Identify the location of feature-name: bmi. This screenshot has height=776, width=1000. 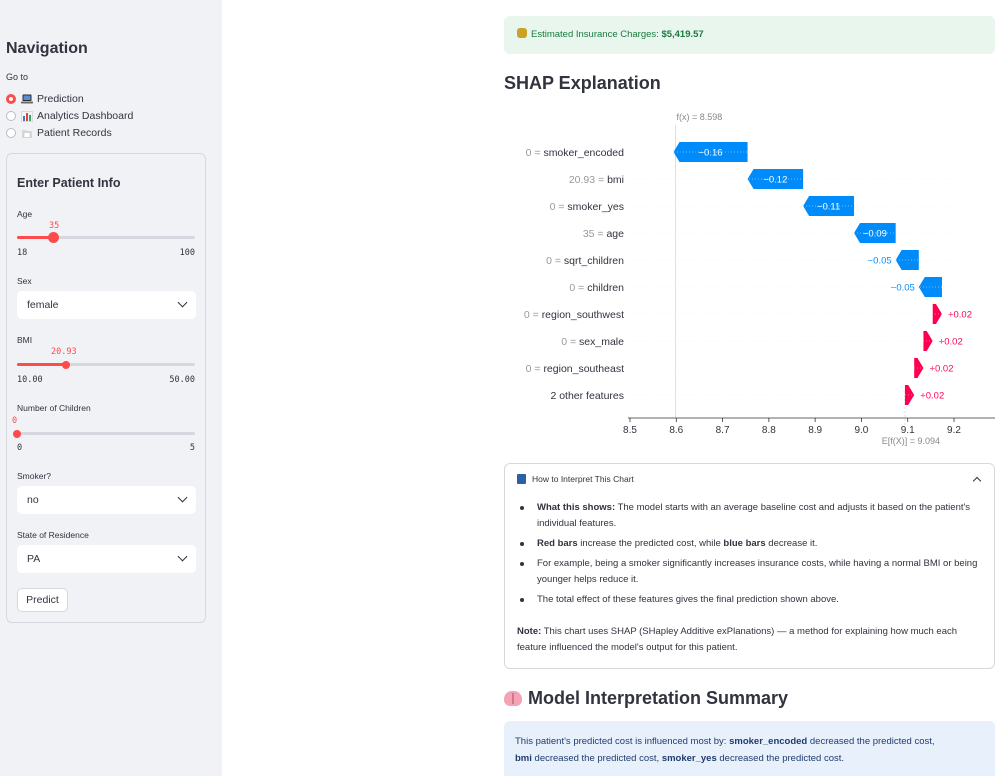
(615, 180).